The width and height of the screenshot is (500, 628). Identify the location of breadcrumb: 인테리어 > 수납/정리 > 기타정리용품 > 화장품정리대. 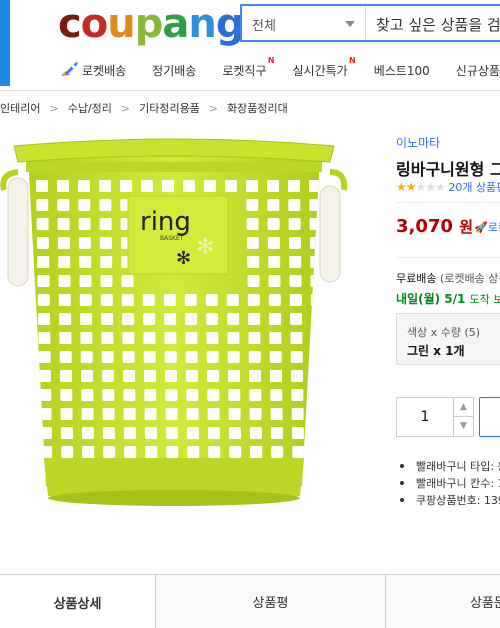
(144, 108).